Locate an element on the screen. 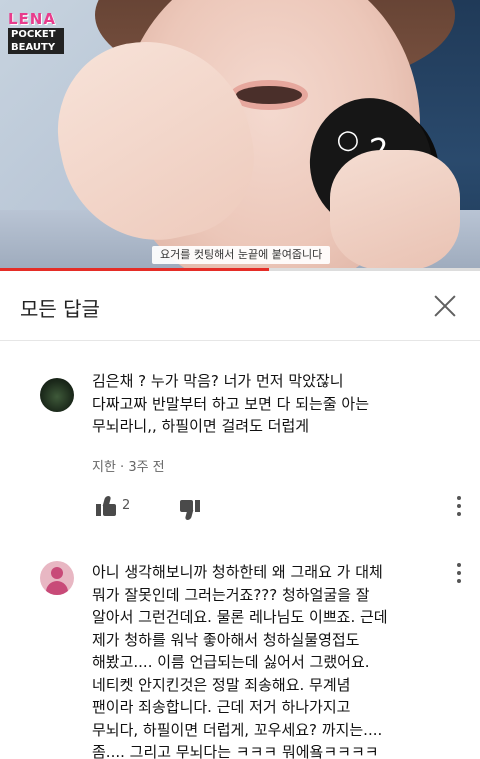 The width and height of the screenshot is (480, 759). comment-meta: 지한 · 3주 전 is located at coordinates (128, 467).